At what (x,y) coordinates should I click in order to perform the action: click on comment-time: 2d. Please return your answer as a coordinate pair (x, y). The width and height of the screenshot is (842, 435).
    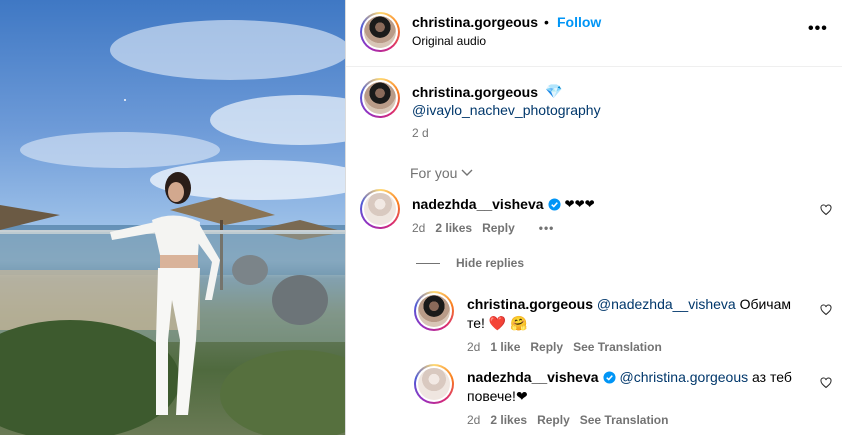
    Looking at the image, I should click on (419, 228).